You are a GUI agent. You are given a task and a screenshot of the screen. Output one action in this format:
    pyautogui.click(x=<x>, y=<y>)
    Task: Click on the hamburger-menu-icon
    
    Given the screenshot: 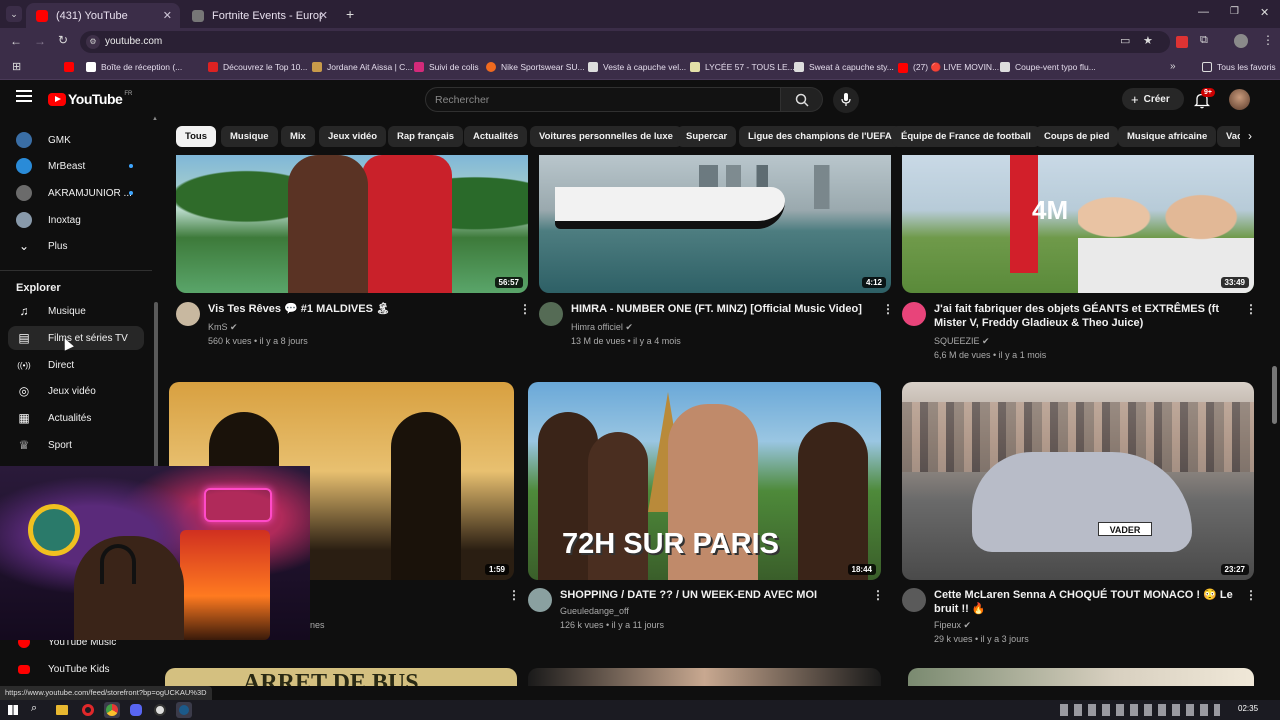 What is the action you would take?
    pyautogui.click(x=24, y=96)
    